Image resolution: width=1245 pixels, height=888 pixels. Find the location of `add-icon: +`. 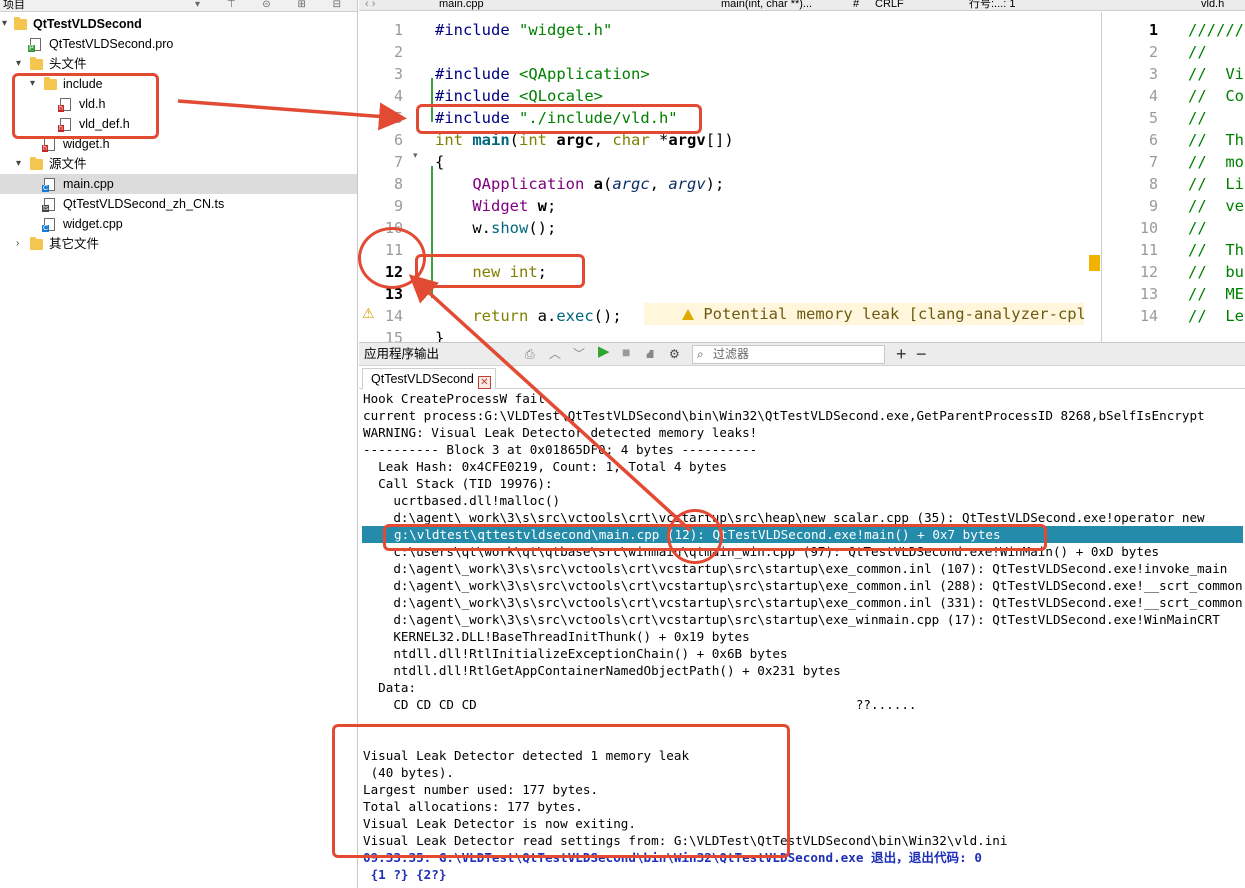

add-icon: + is located at coordinates (901, 354).